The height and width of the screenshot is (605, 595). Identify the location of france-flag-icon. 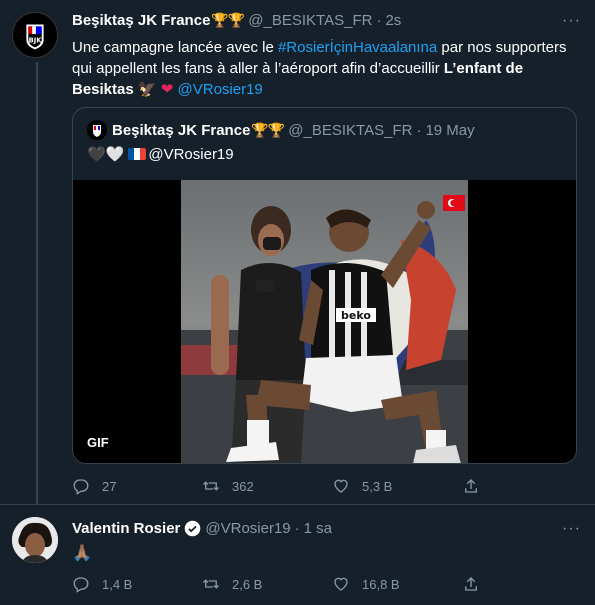
(137, 154).